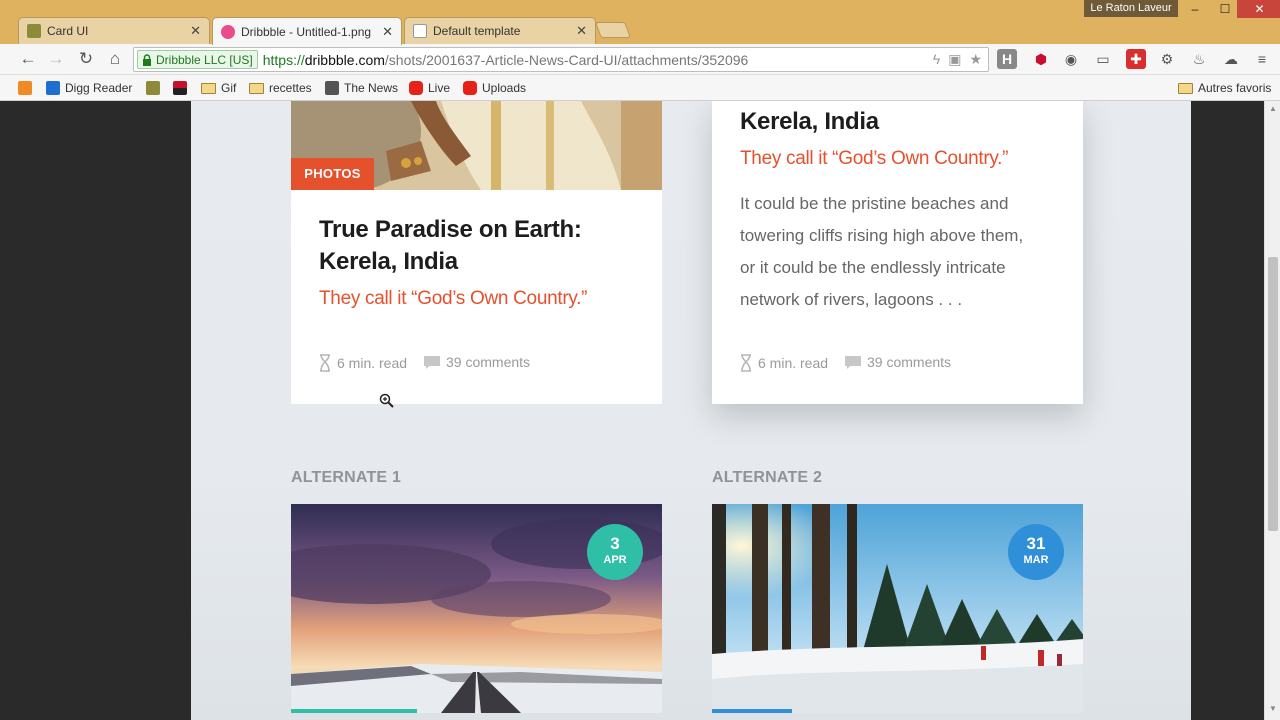 The height and width of the screenshot is (720, 1280). What do you see at coordinates (767, 477) in the screenshot?
I see `section-label-alternate-2: ALTERNATE 2` at bounding box center [767, 477].